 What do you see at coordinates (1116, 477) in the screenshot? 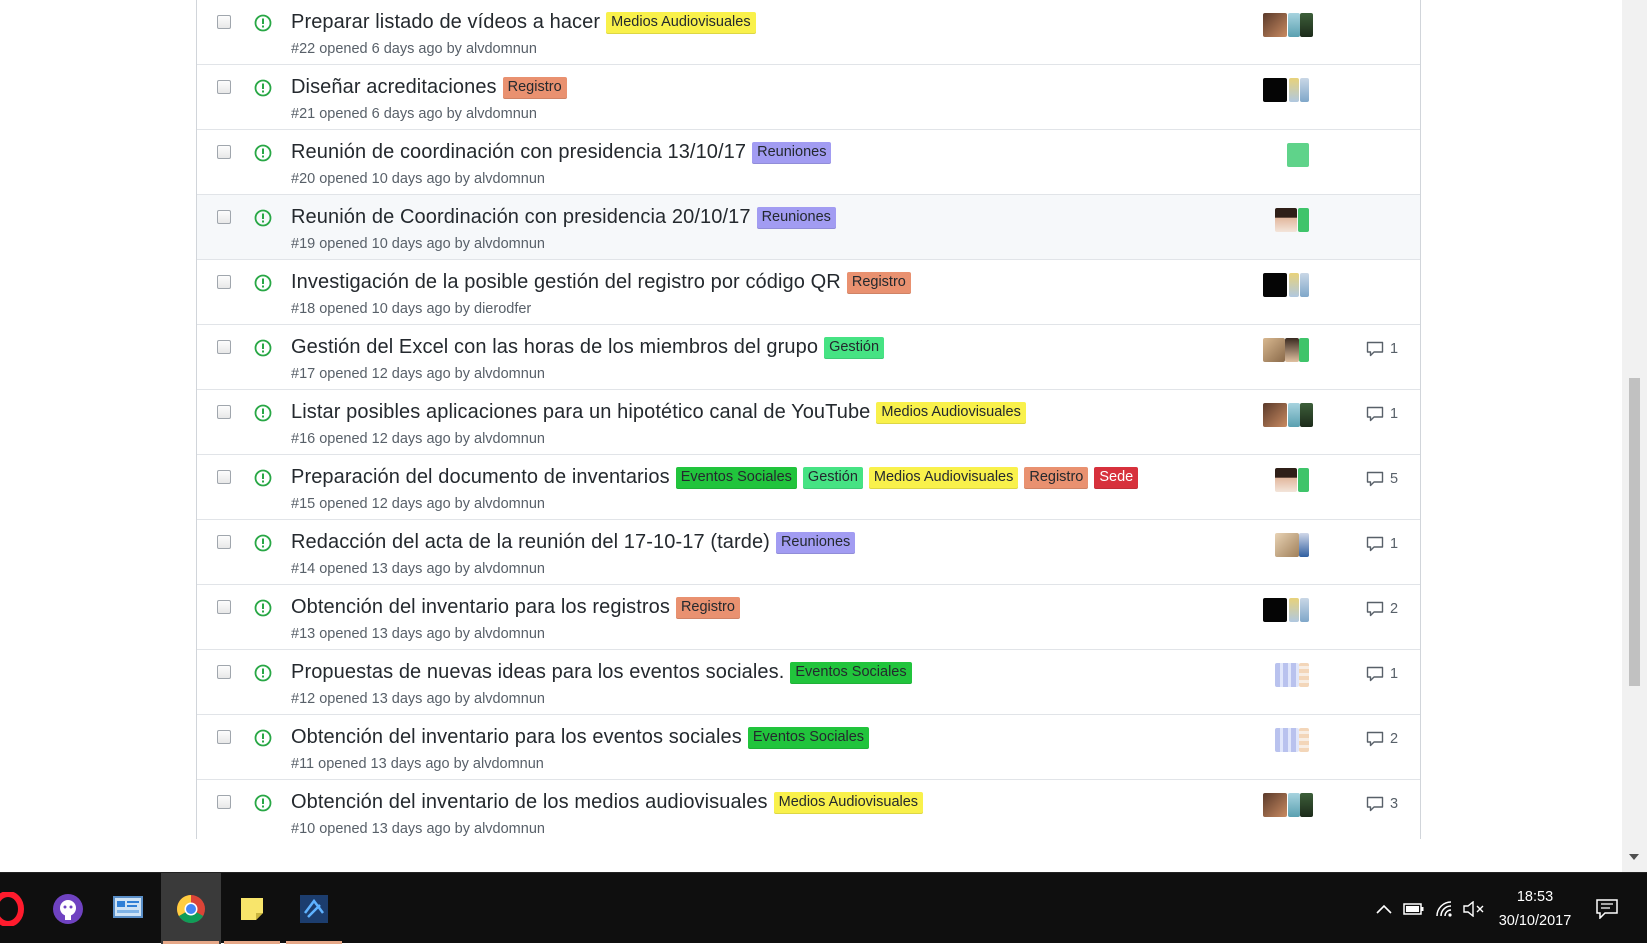
I see `issue-label: Sede` at bounding box center [1116, 477].